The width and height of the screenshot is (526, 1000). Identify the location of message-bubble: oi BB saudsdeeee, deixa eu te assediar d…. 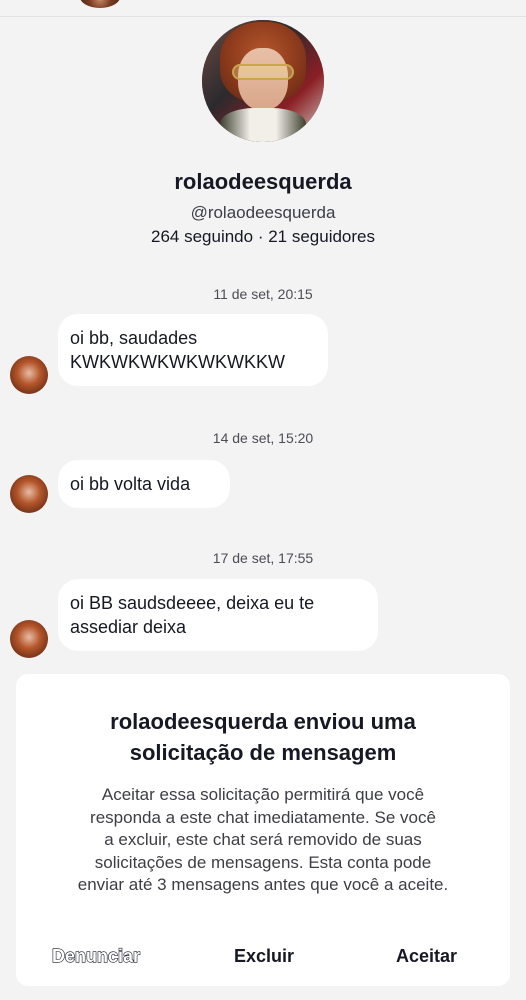
(218, 615).